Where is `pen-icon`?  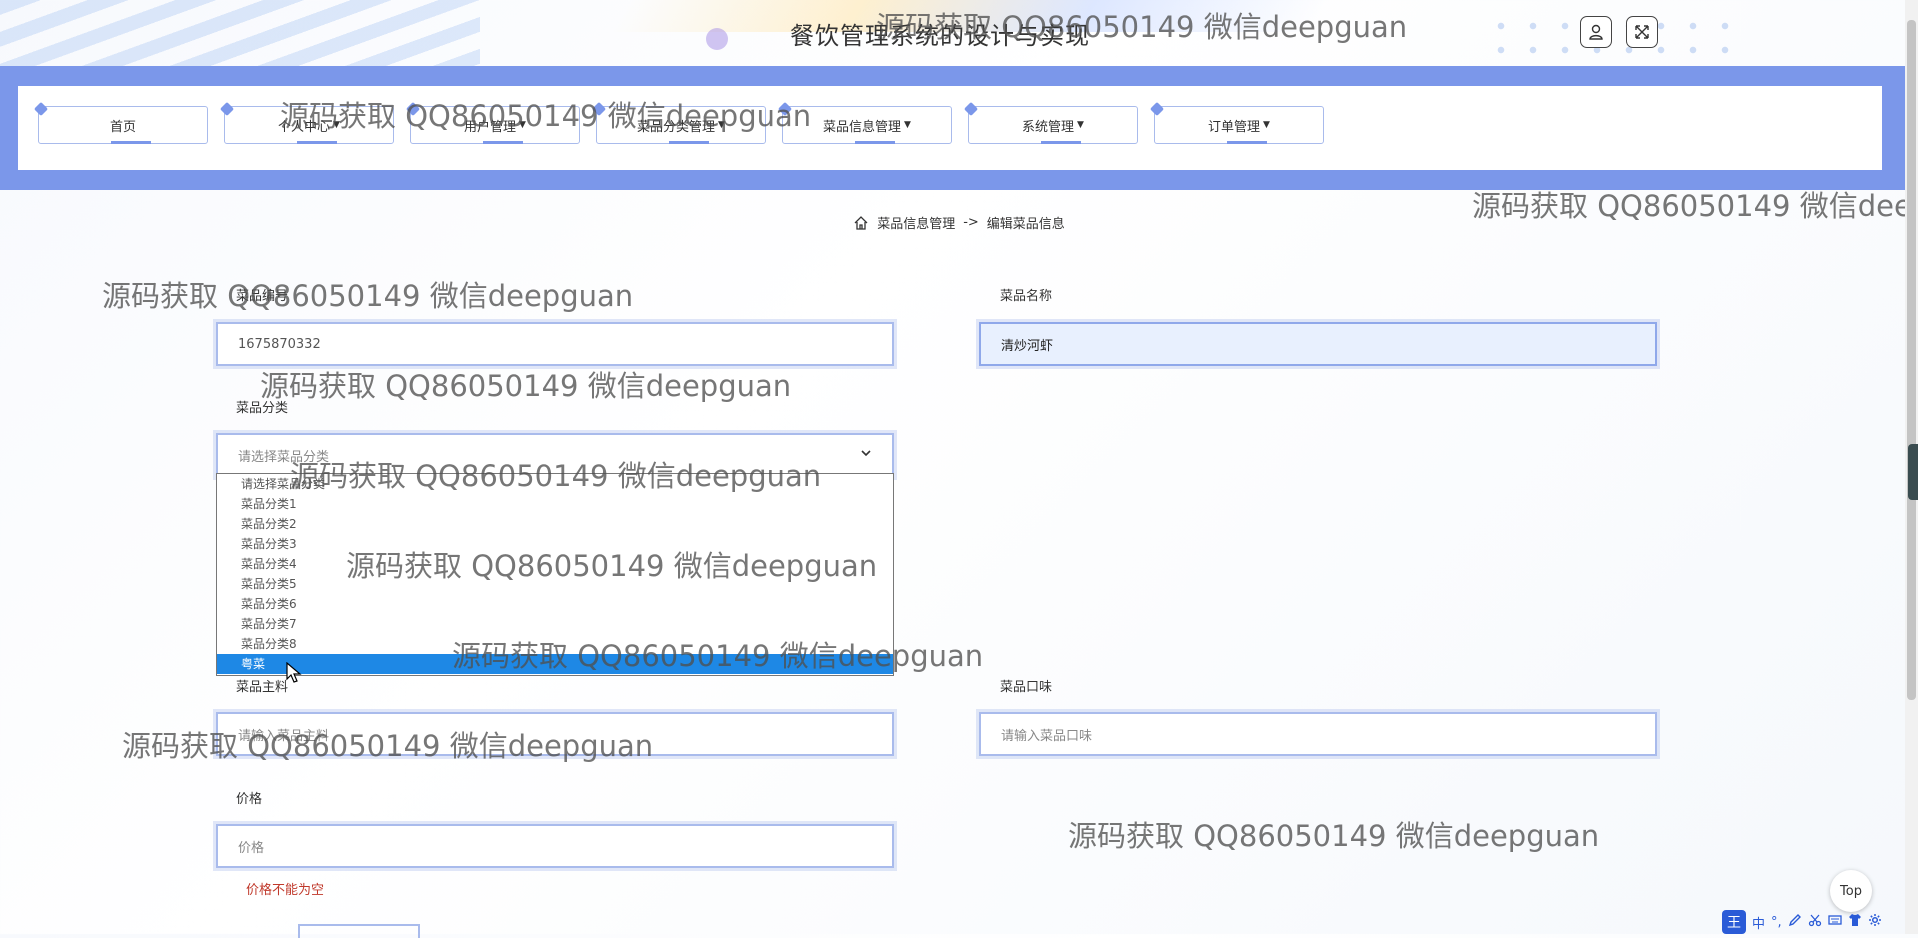 pen-icon is located at coordinates (1795, 922).